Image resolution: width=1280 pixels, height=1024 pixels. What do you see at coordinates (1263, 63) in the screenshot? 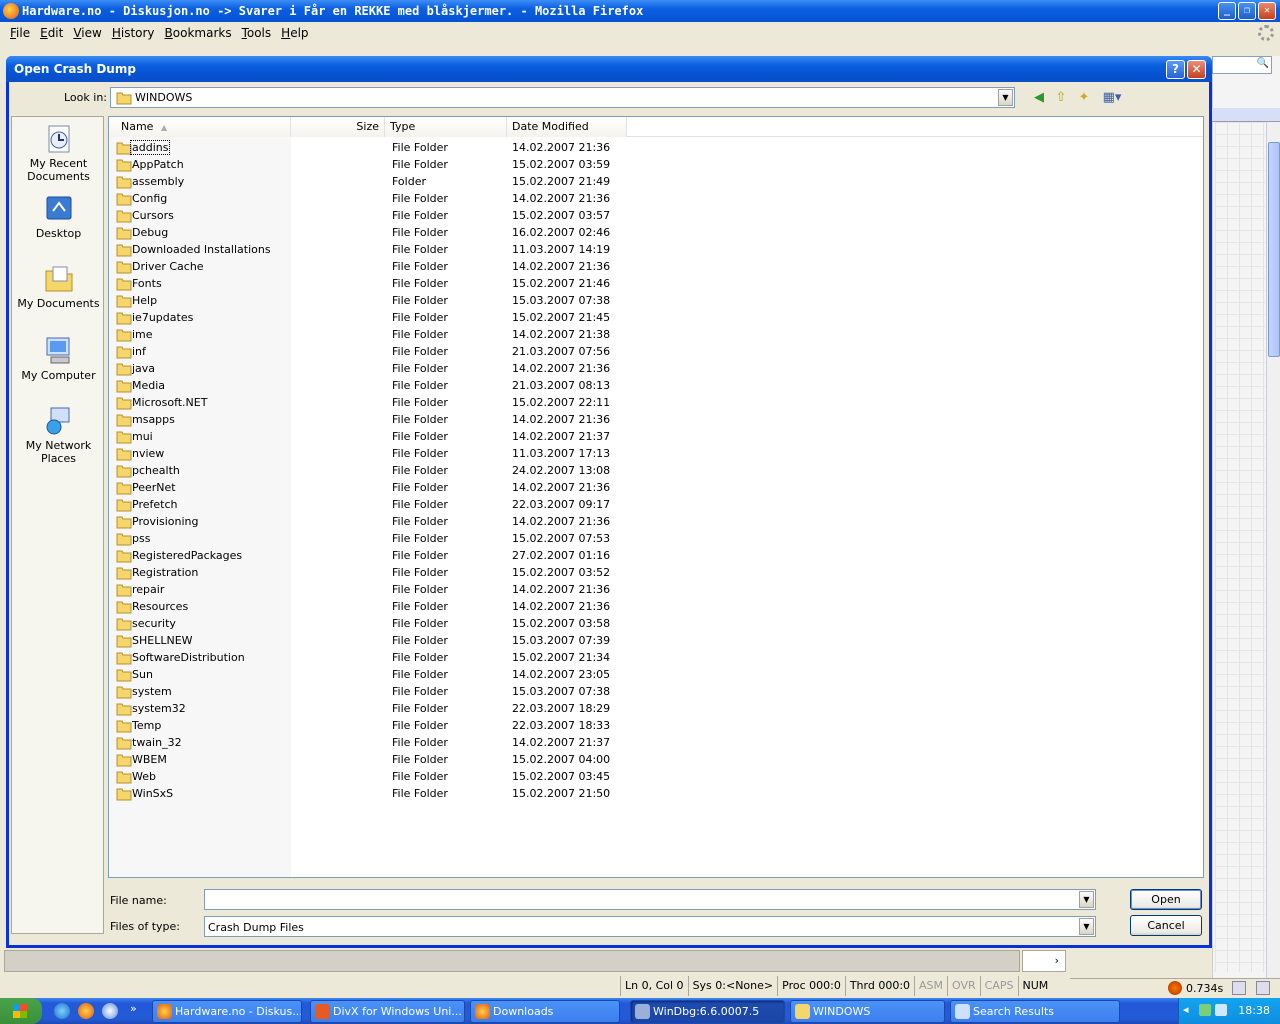
I see `search-icon: 🔍` at bounding box center [1263, 63].